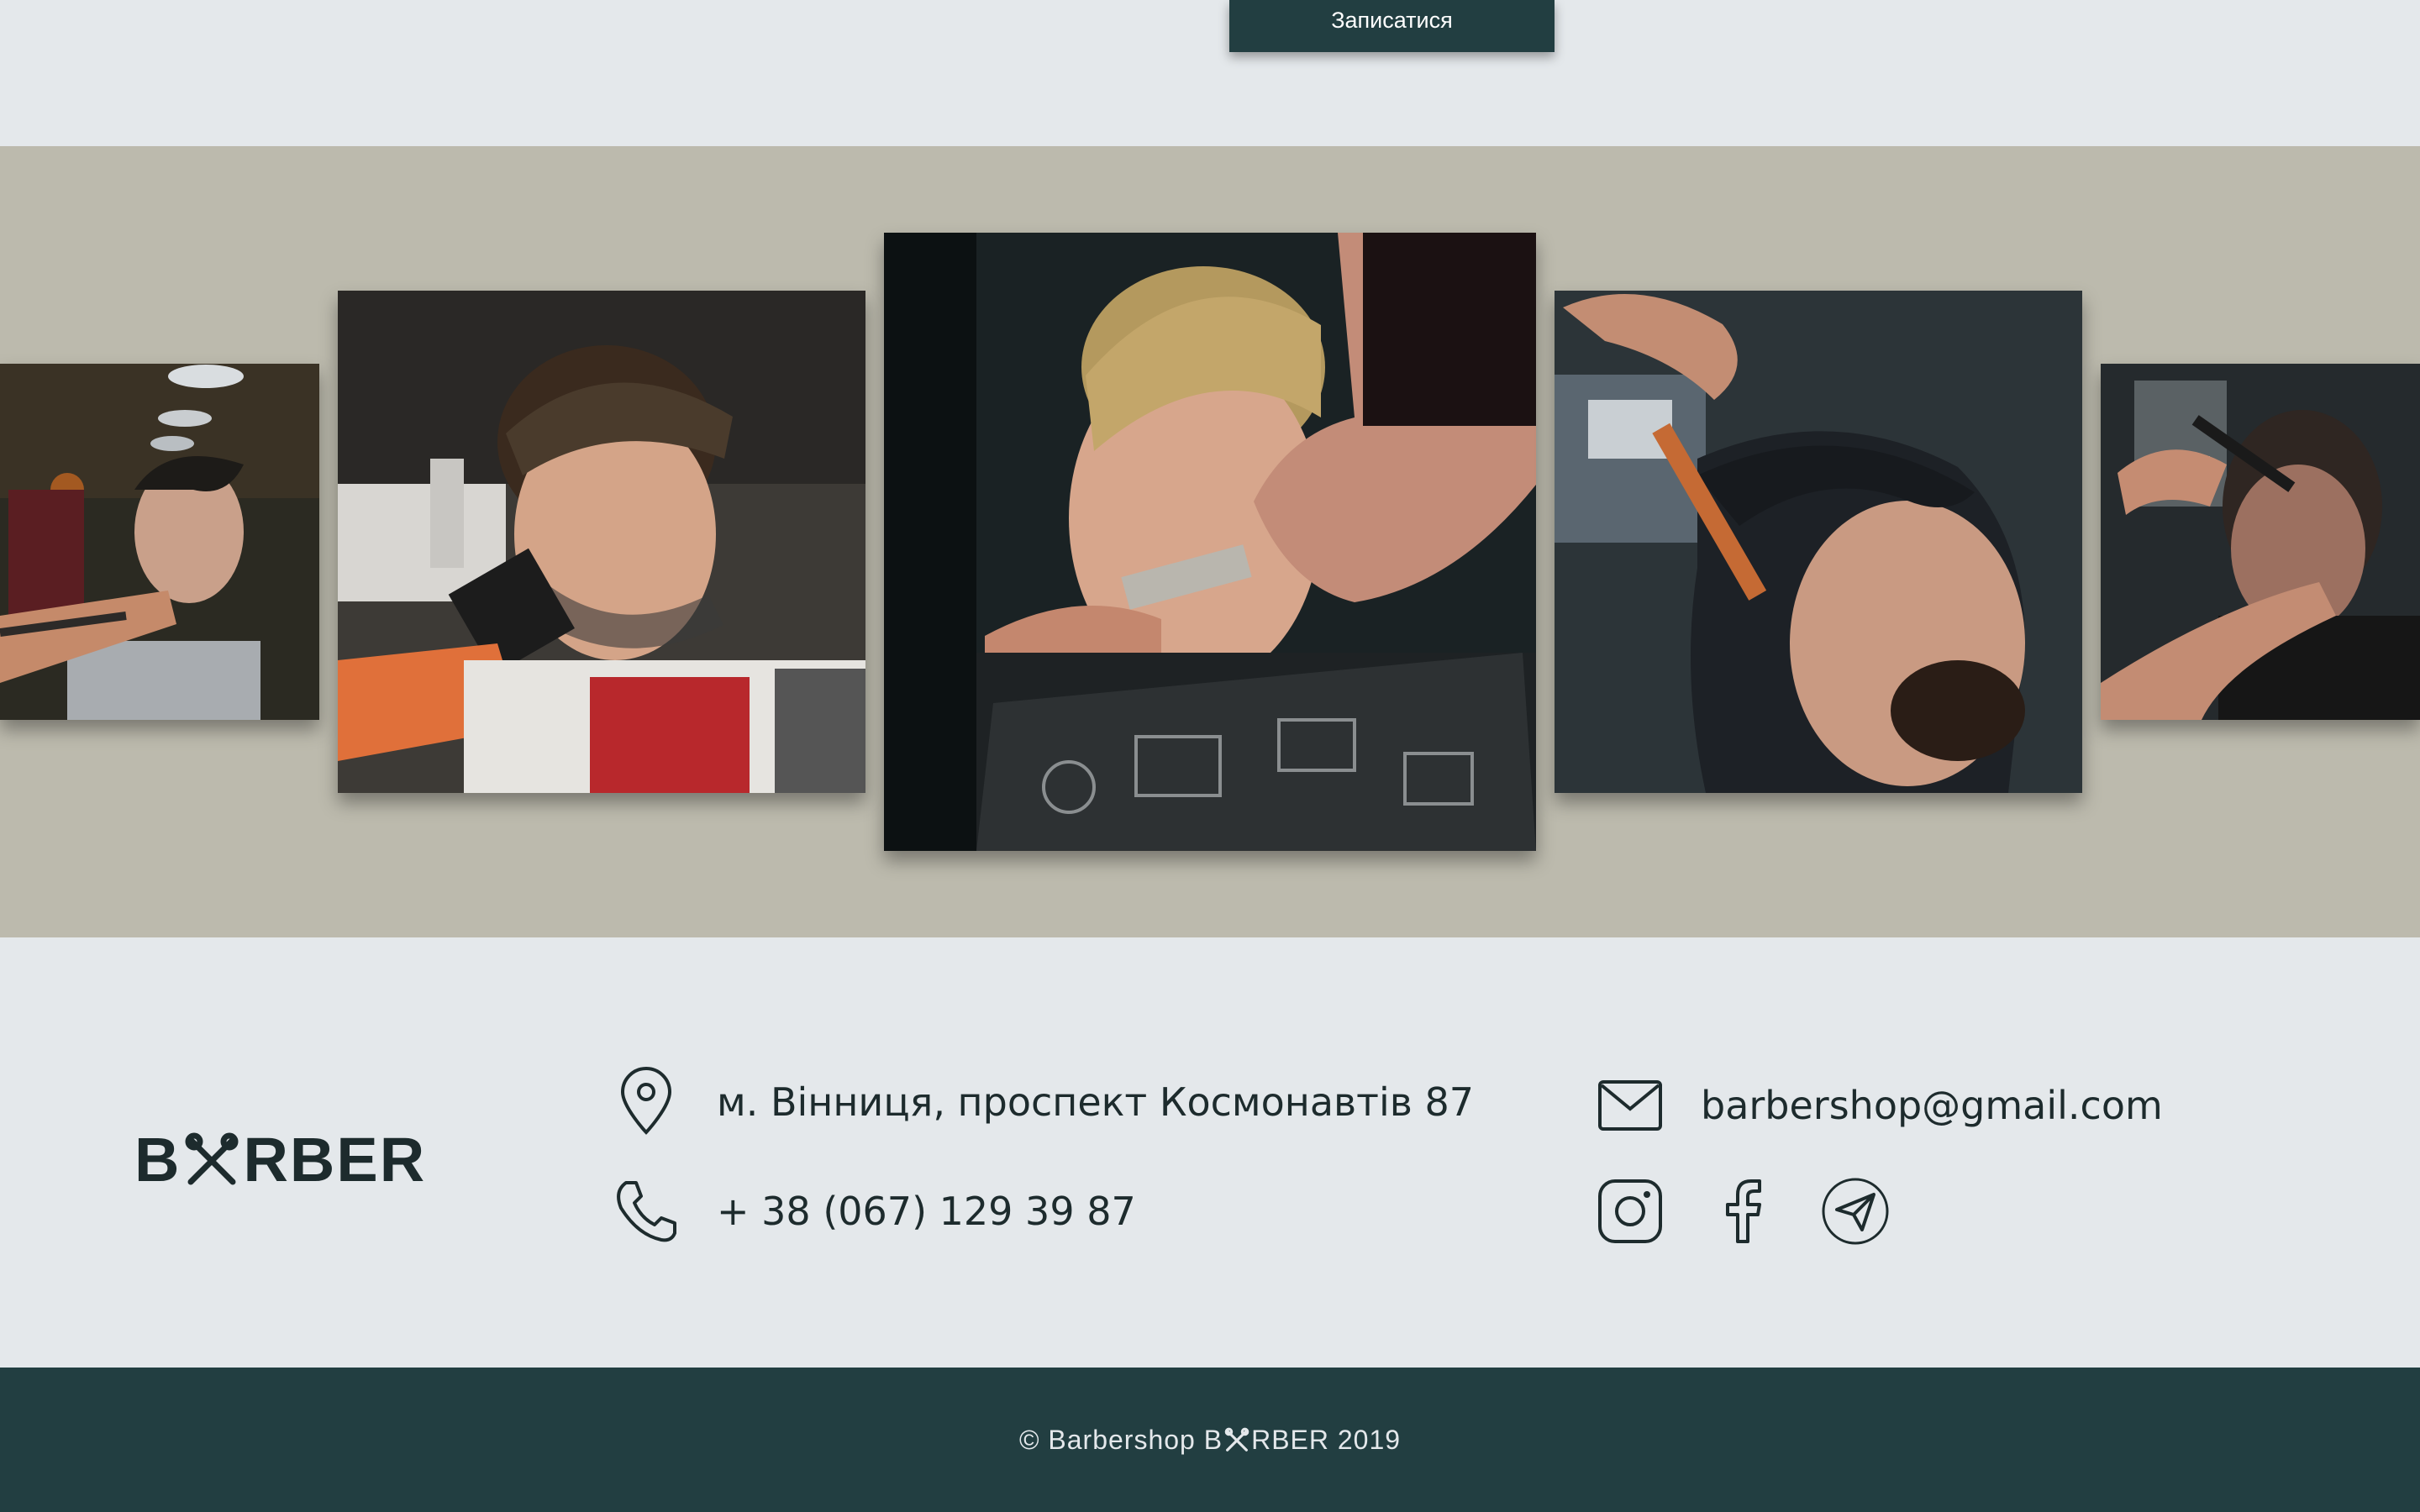 The height and width of the screenshot is (1512, 2420). Describe the element at coordinates (646, 1101) in the screenshot. I see `map-pin-icon` at that location.